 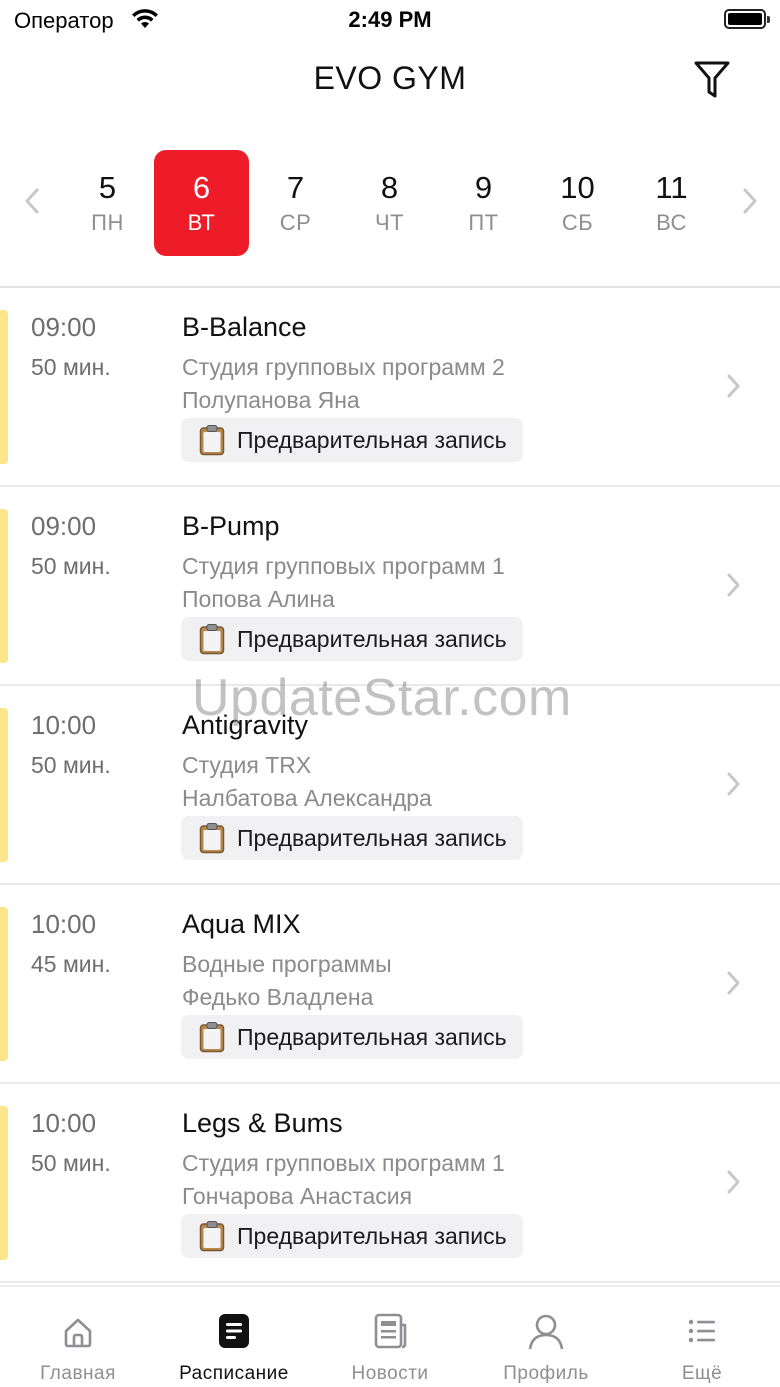 I want to click on tab-home: Главная, so click(x=78, y=1337).